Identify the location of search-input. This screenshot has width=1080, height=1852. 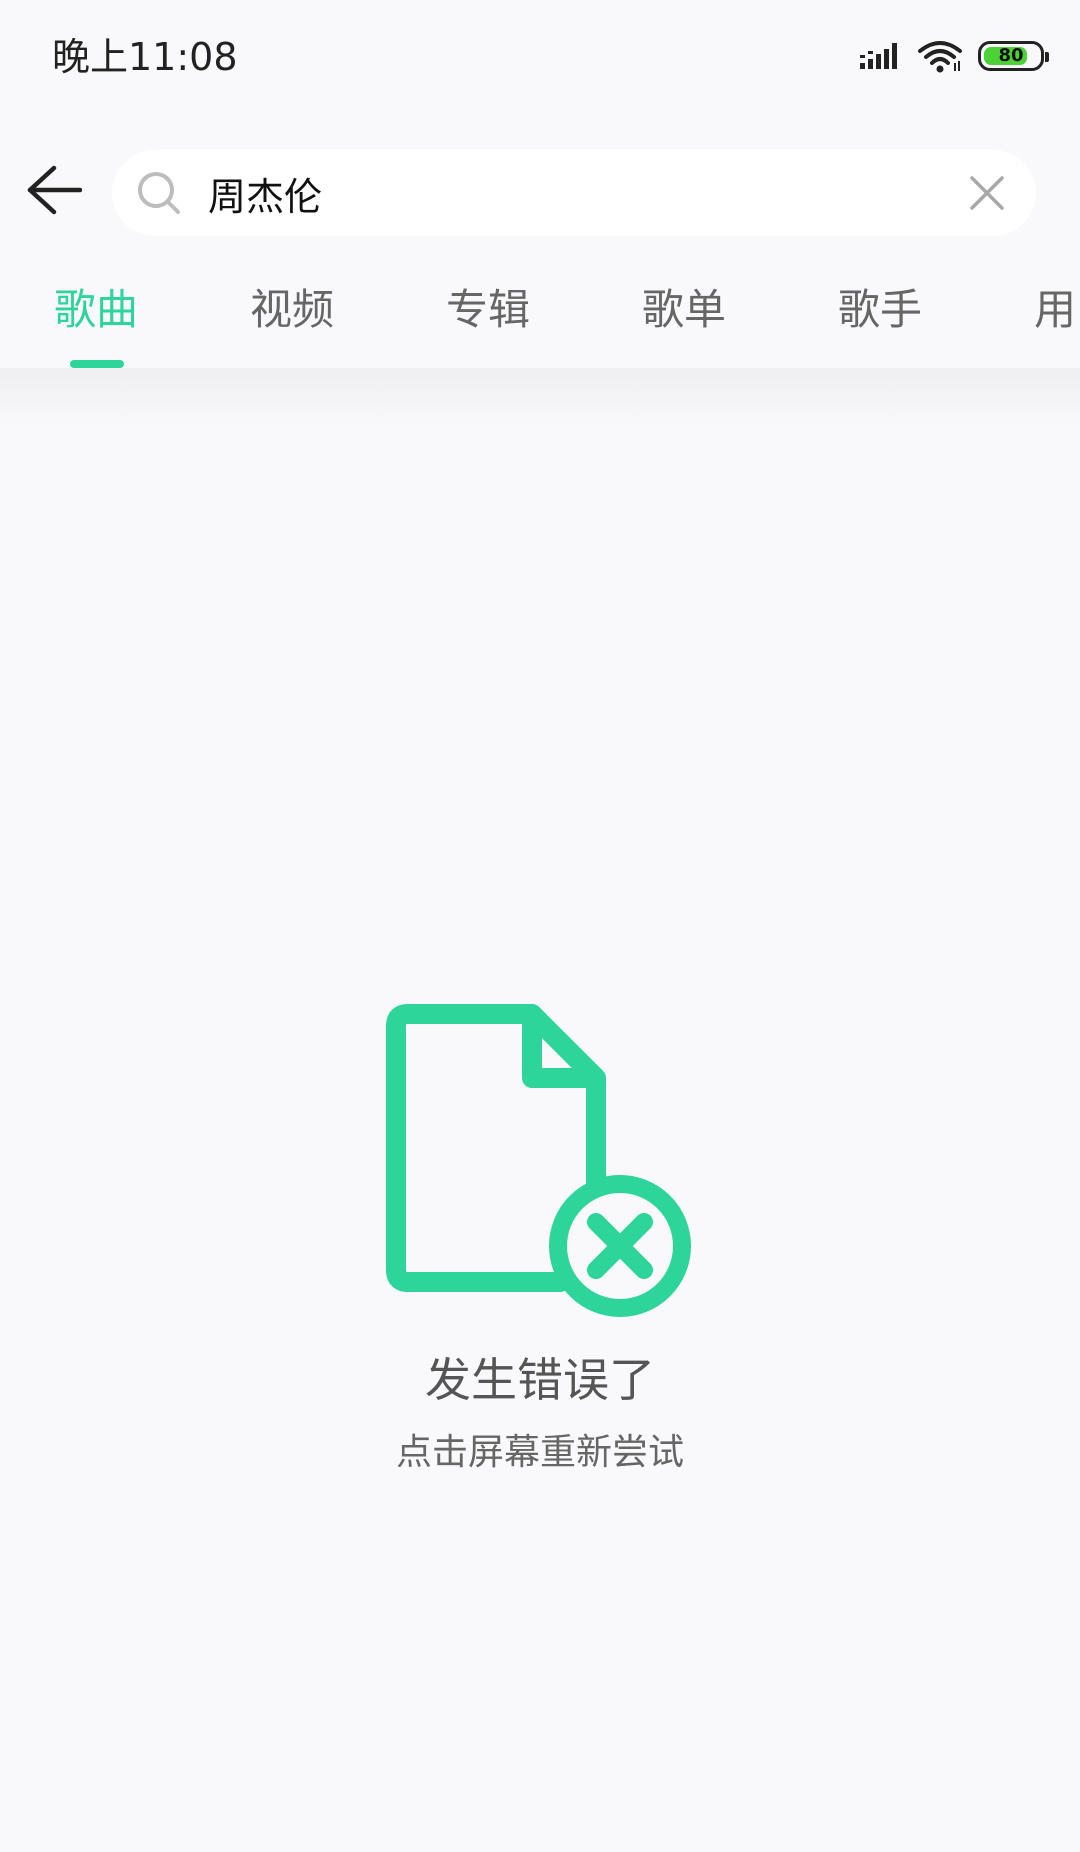
(588, 193).